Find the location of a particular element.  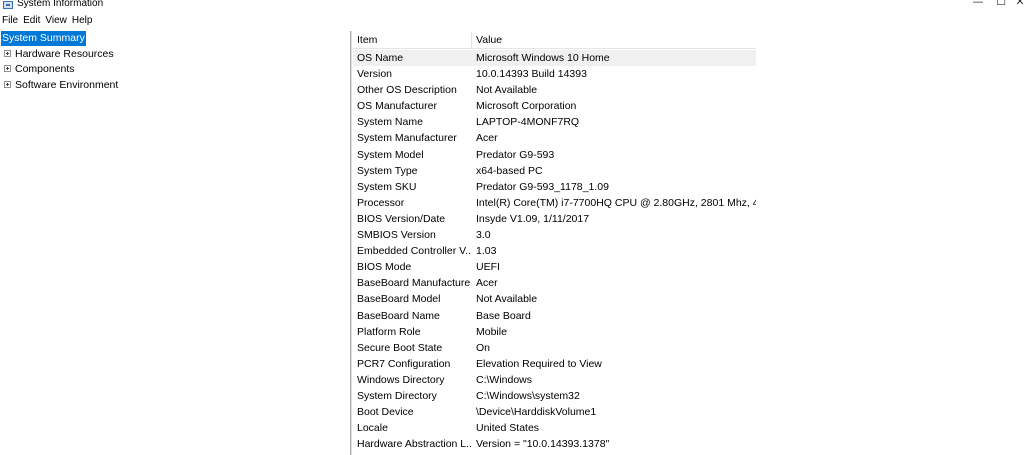

table-row: System Manufacturer Acer is located at coordinates (554, 138).